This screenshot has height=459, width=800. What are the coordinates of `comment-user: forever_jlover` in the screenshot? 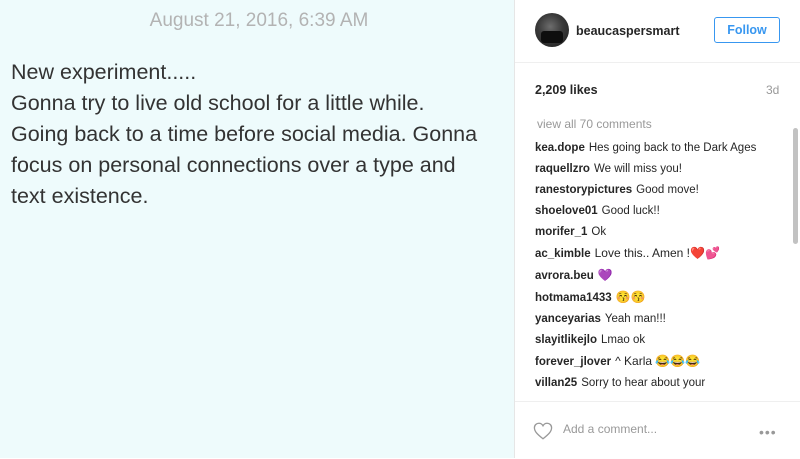 It's located at (573, 362).